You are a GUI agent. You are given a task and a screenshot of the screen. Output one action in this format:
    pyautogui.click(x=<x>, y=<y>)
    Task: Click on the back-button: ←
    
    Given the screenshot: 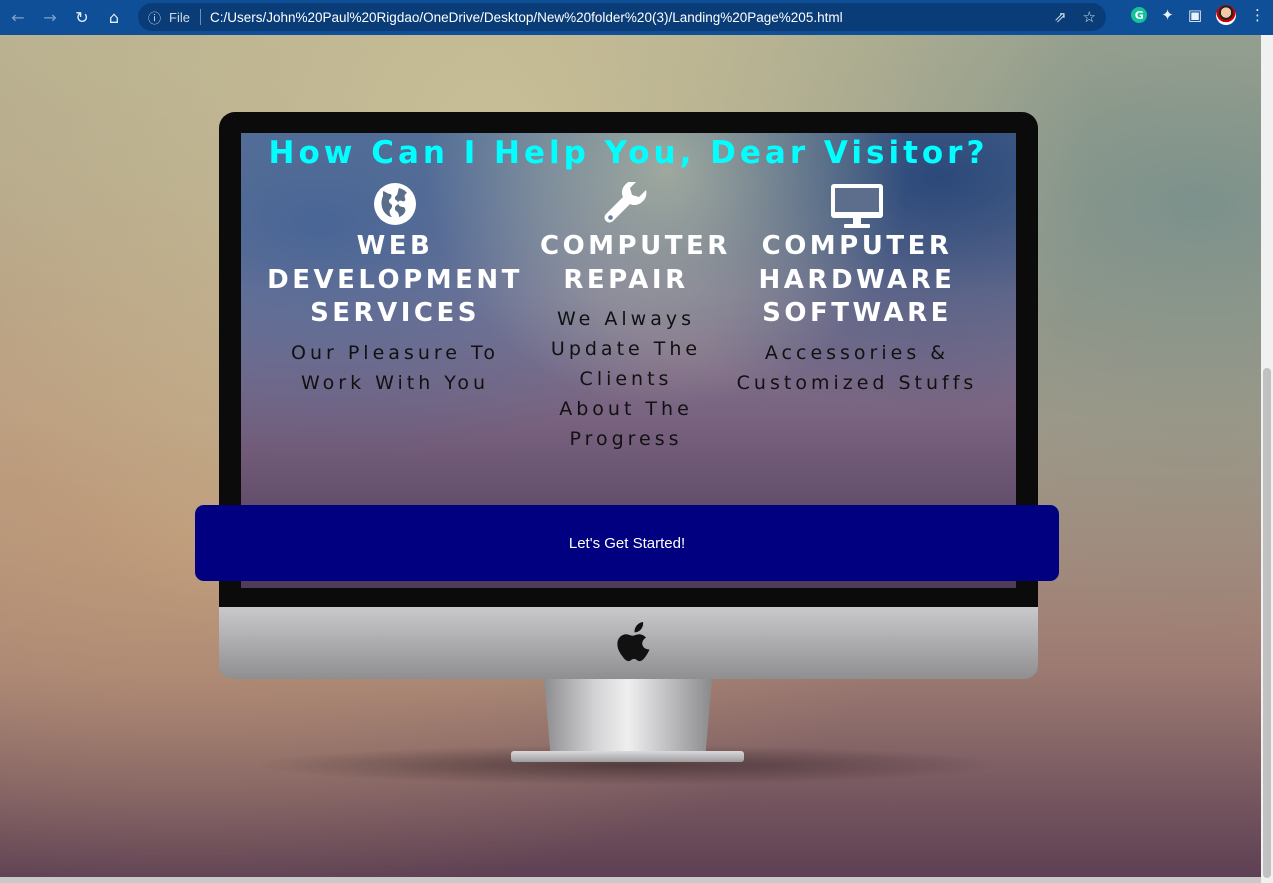 What is the action you would take?
    pyautogui.click(x=18, y=18)
    